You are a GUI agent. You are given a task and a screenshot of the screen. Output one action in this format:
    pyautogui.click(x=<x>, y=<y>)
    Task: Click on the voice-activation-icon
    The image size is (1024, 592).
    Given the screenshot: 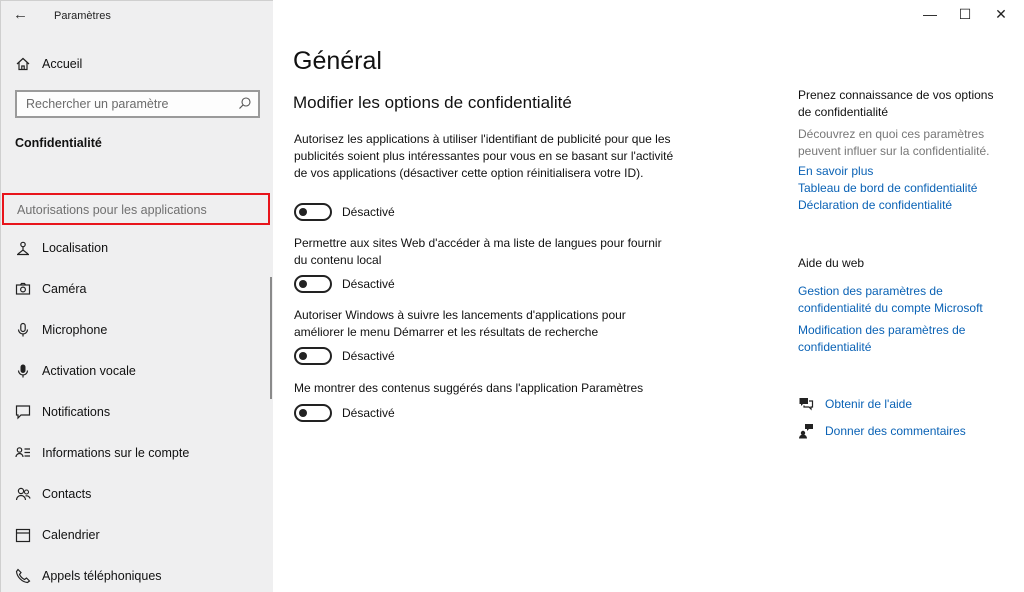 What is the action you would take?
    pyautogui.click(x=23, y=371)
    